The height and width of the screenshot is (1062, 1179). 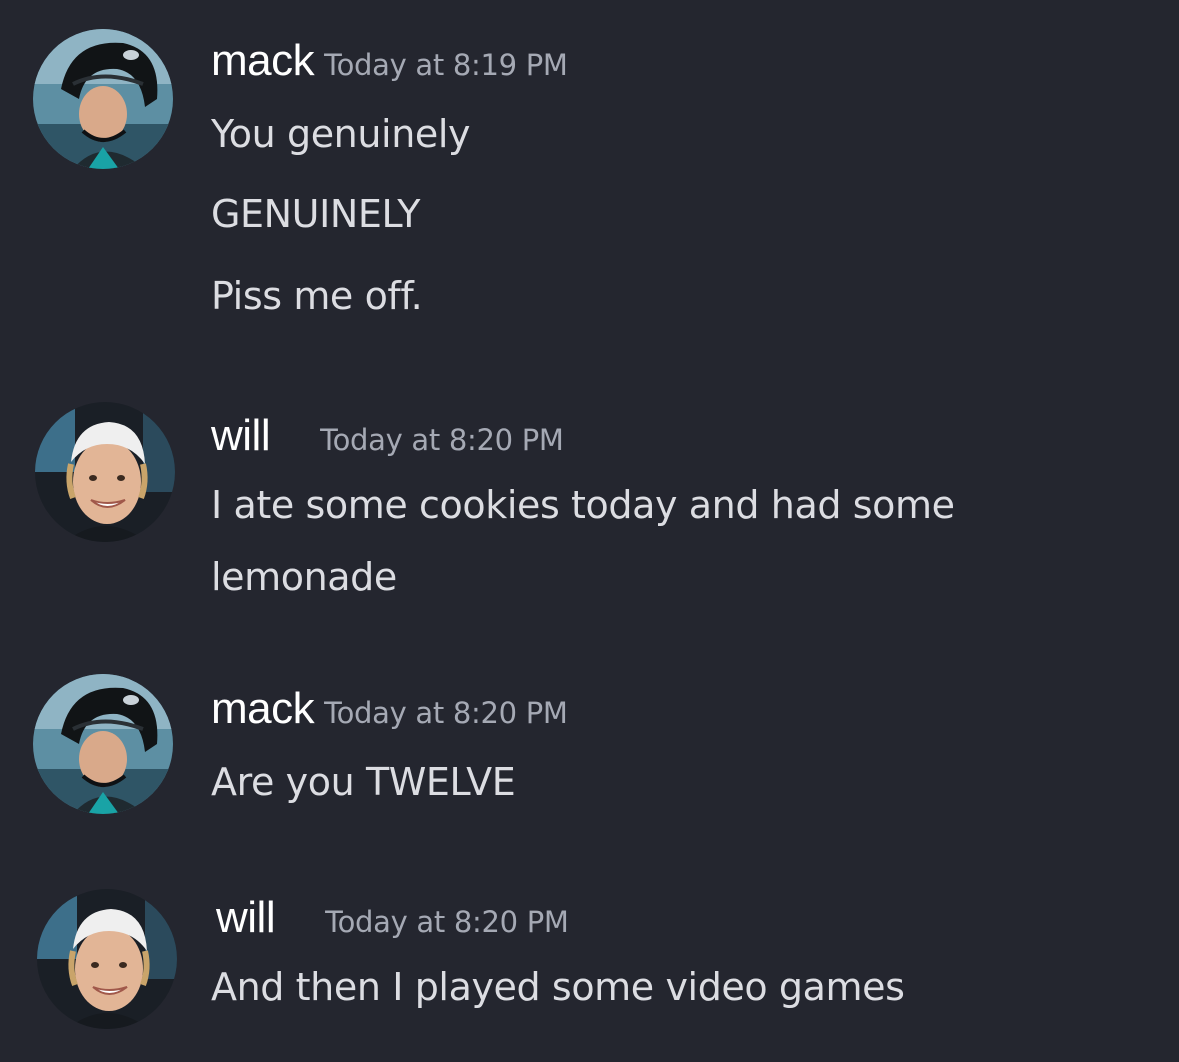 I want to click on timestamp: Today at 8:19 PM, so click(x=446, y=65).